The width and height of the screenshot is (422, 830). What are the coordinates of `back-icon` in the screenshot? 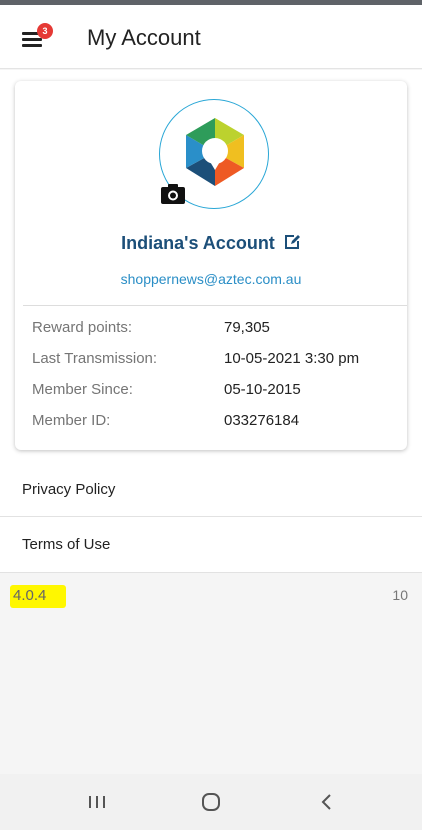 It's located at (326, 802).